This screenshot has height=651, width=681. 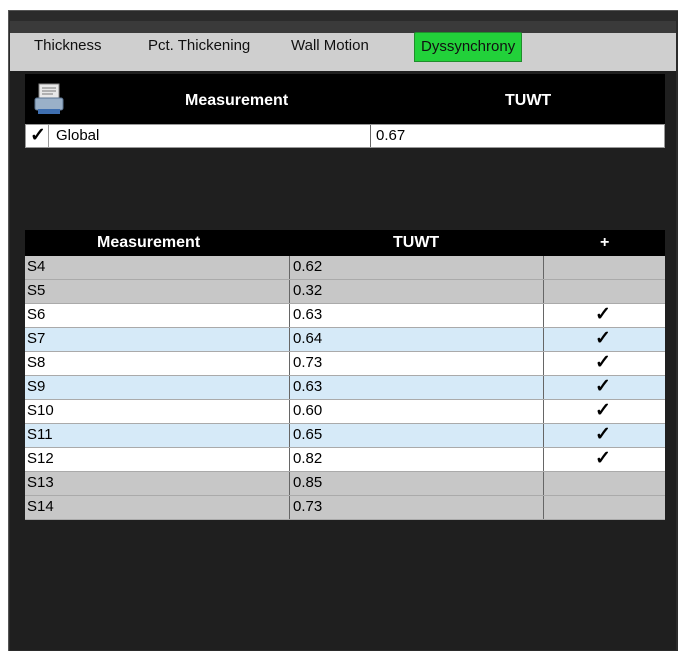 I want to click on table-row: S10 0.60 ✓, so click(x=345, y=412).